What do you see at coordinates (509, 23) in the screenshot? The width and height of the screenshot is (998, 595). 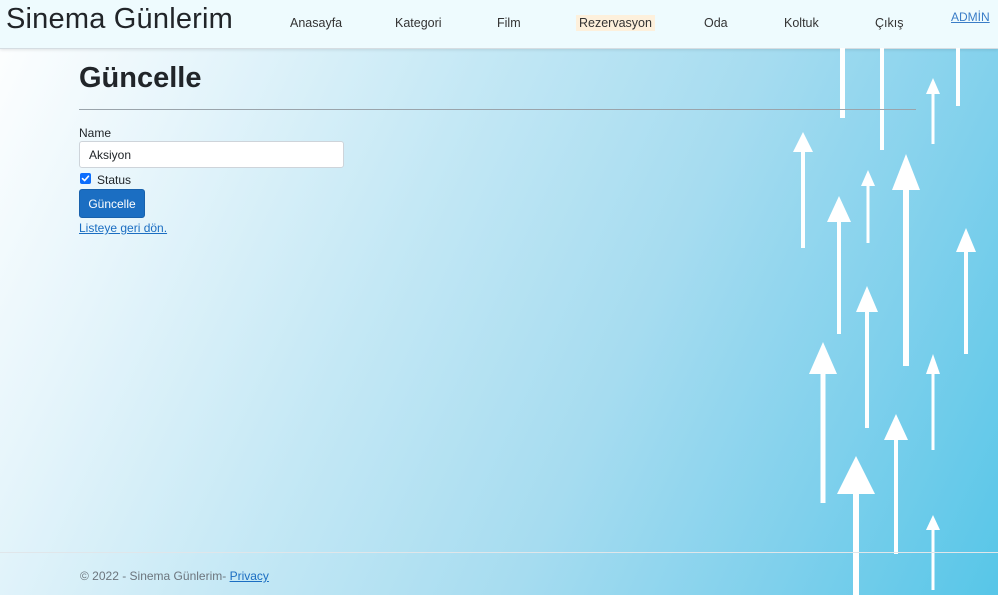 I see `nav-link-film: Film` at bounding box center [509, 23].